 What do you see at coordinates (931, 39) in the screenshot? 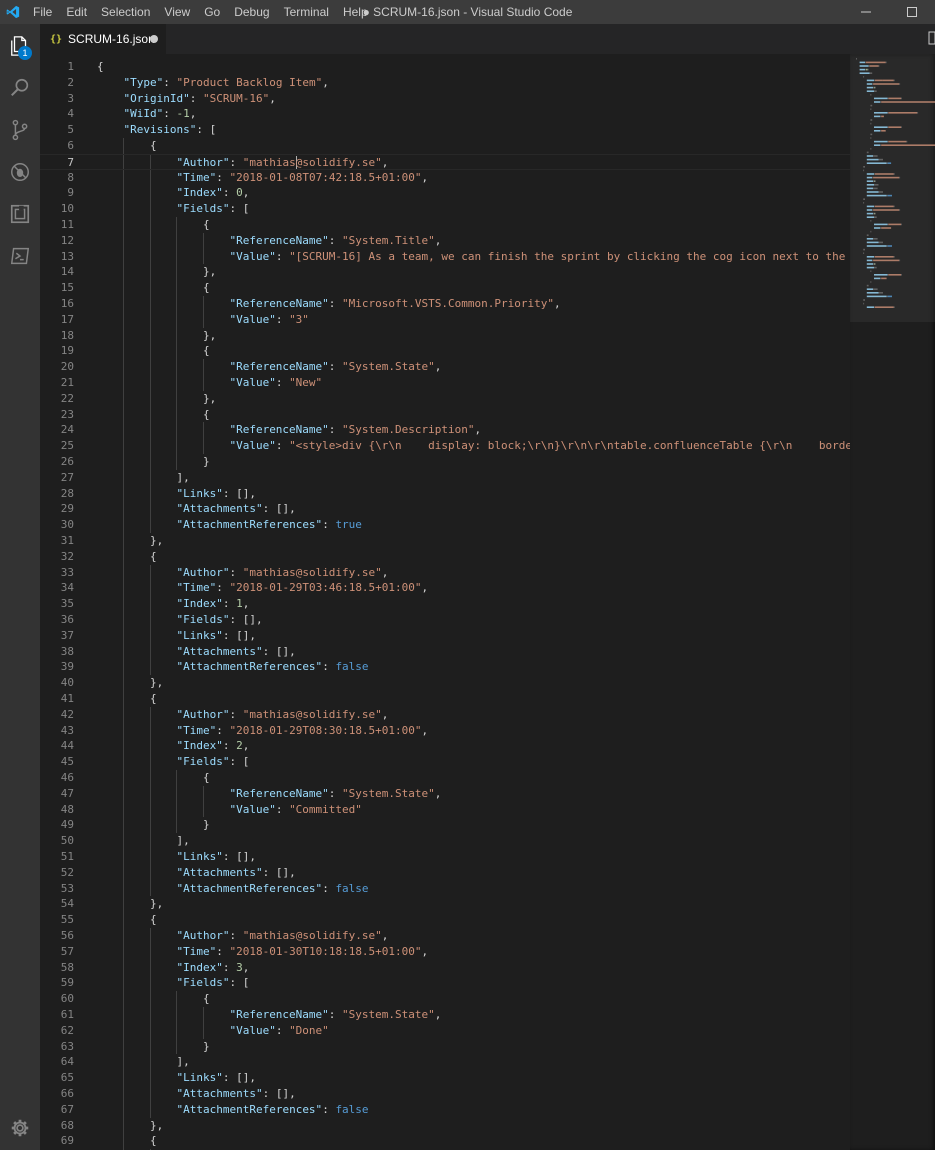
I see `split-editor-icon` at bounding box center [931, 39].